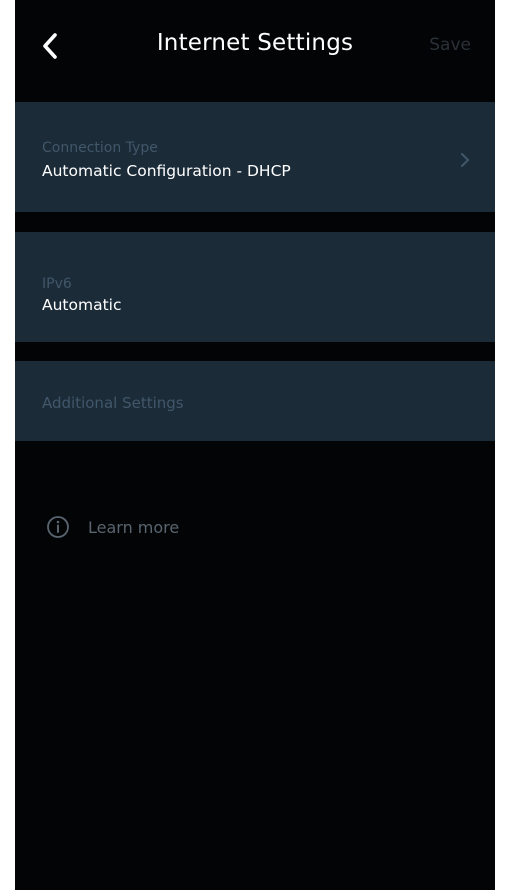 The width and height of the screenshot is (505, 890). What do you see at coordinates (57, 284) in the screenshot?
I see `ipv6-label: IPv6` at bounding box center [57, 284].